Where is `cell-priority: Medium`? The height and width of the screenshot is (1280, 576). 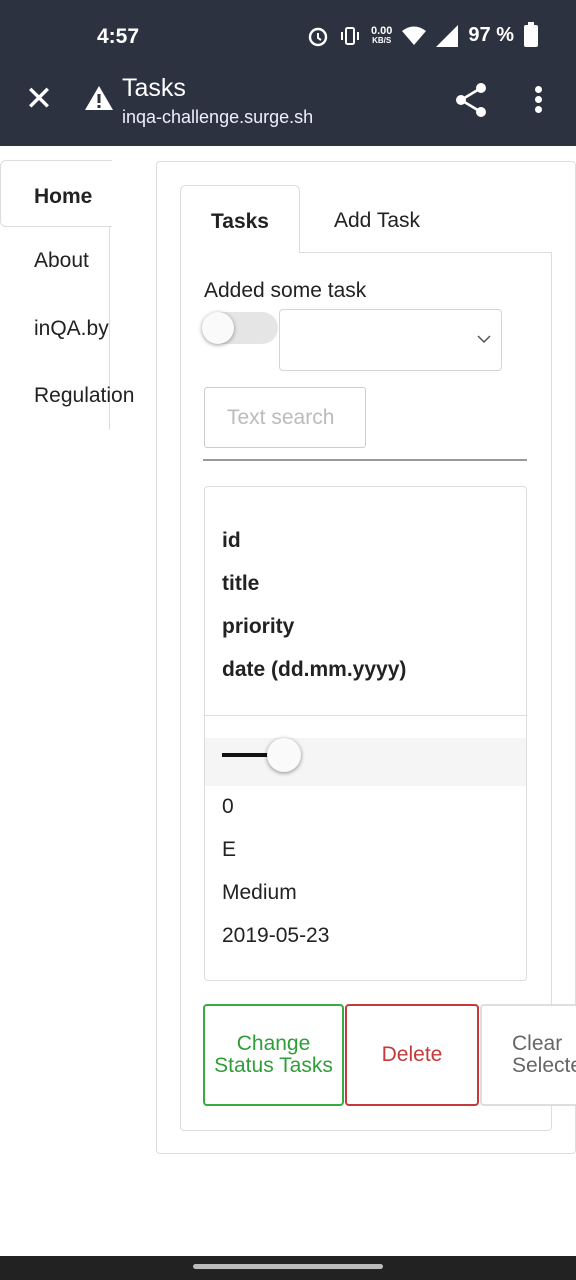 cell-priority: Medium is located at coordinates (259, 892).